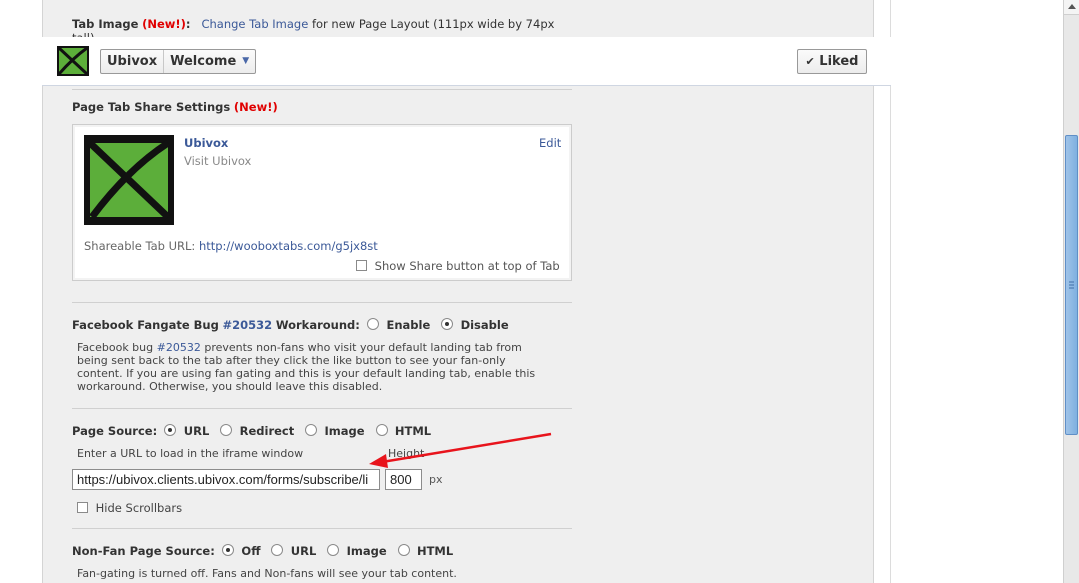 This screenshot has height=583, width=1079. Describe the element at coordinates (82, 507) in the screenshot. I see `hide-scrollbars-checkbox` at that location.